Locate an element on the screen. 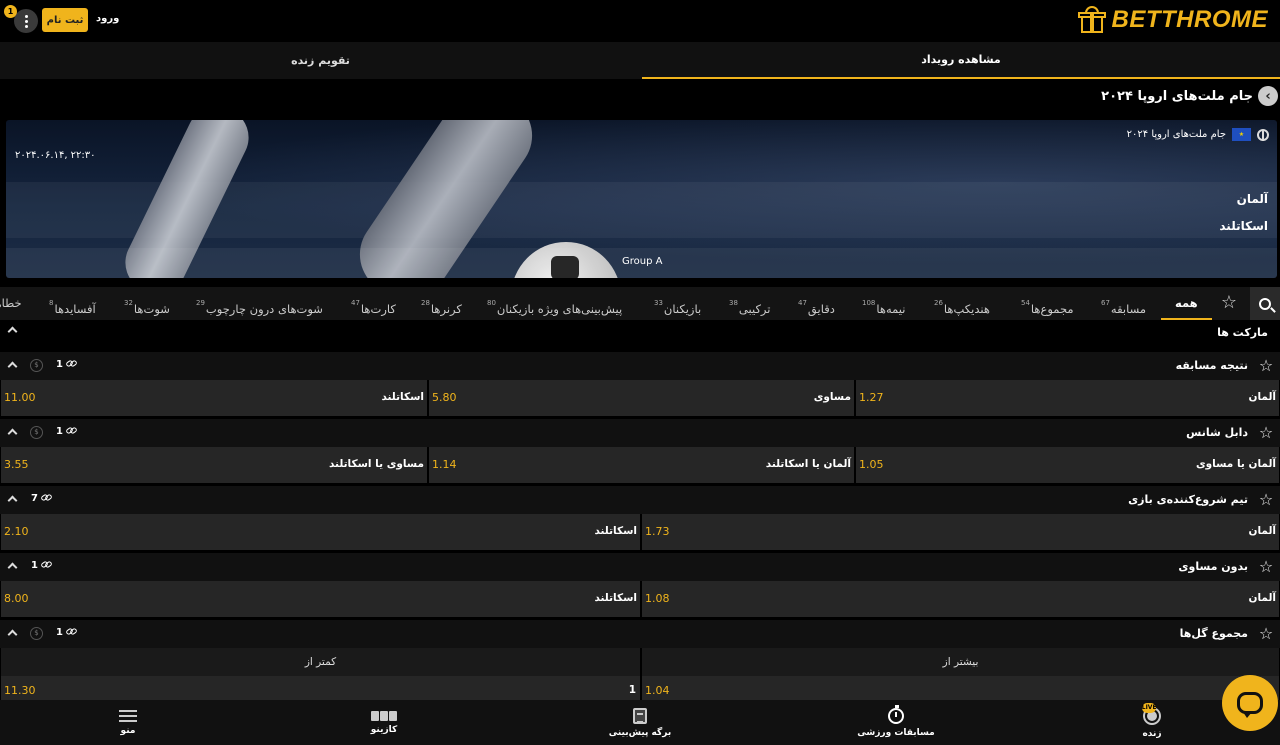 The height and width of the screenshot is (745, 1280). stopwatch-icon is located at coordinates (896, 714).